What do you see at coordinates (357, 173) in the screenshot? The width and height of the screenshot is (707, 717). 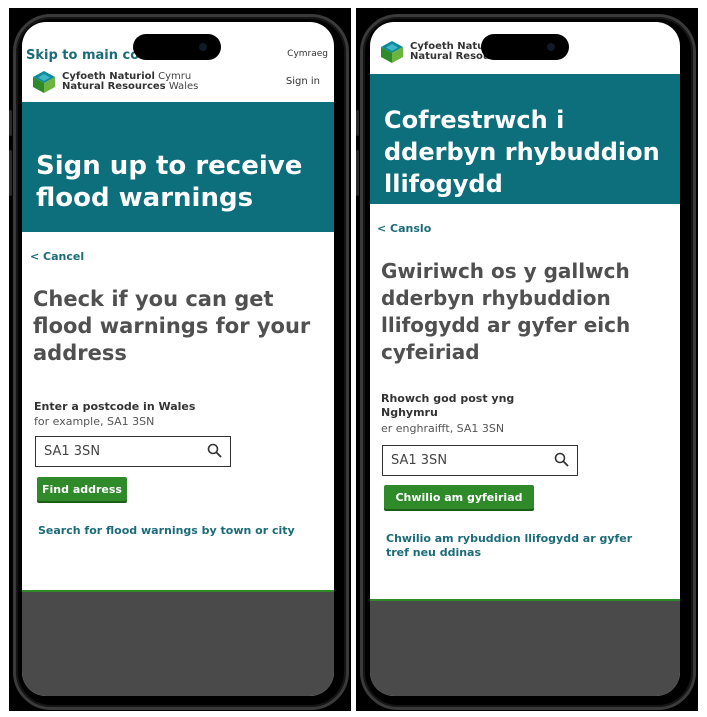 I see `right-phone-volume-button` at bounding box center [357, 173].